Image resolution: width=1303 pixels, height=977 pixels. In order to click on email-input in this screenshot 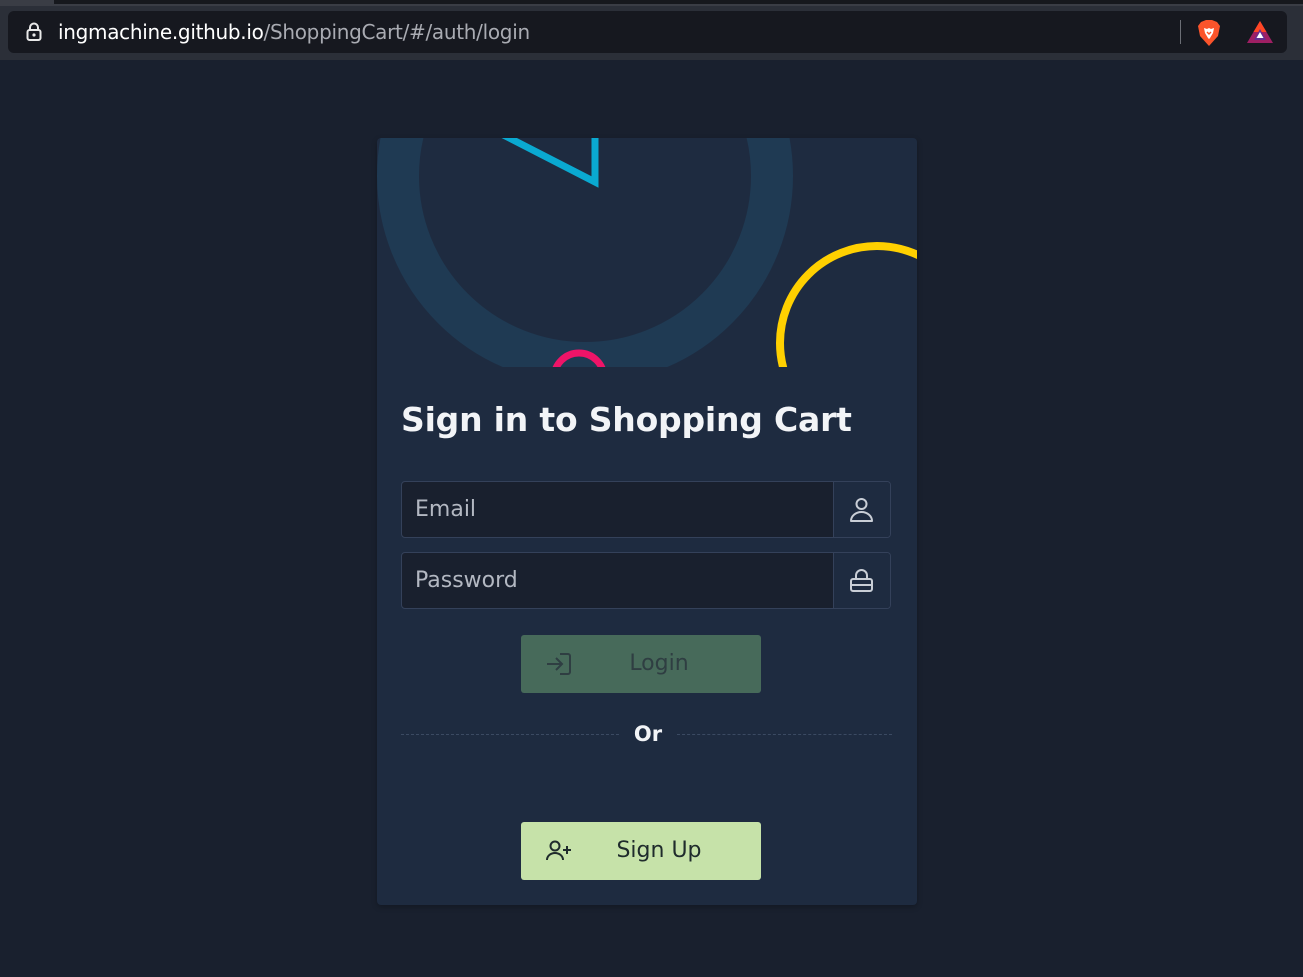, I will do `click(618, 509)`.